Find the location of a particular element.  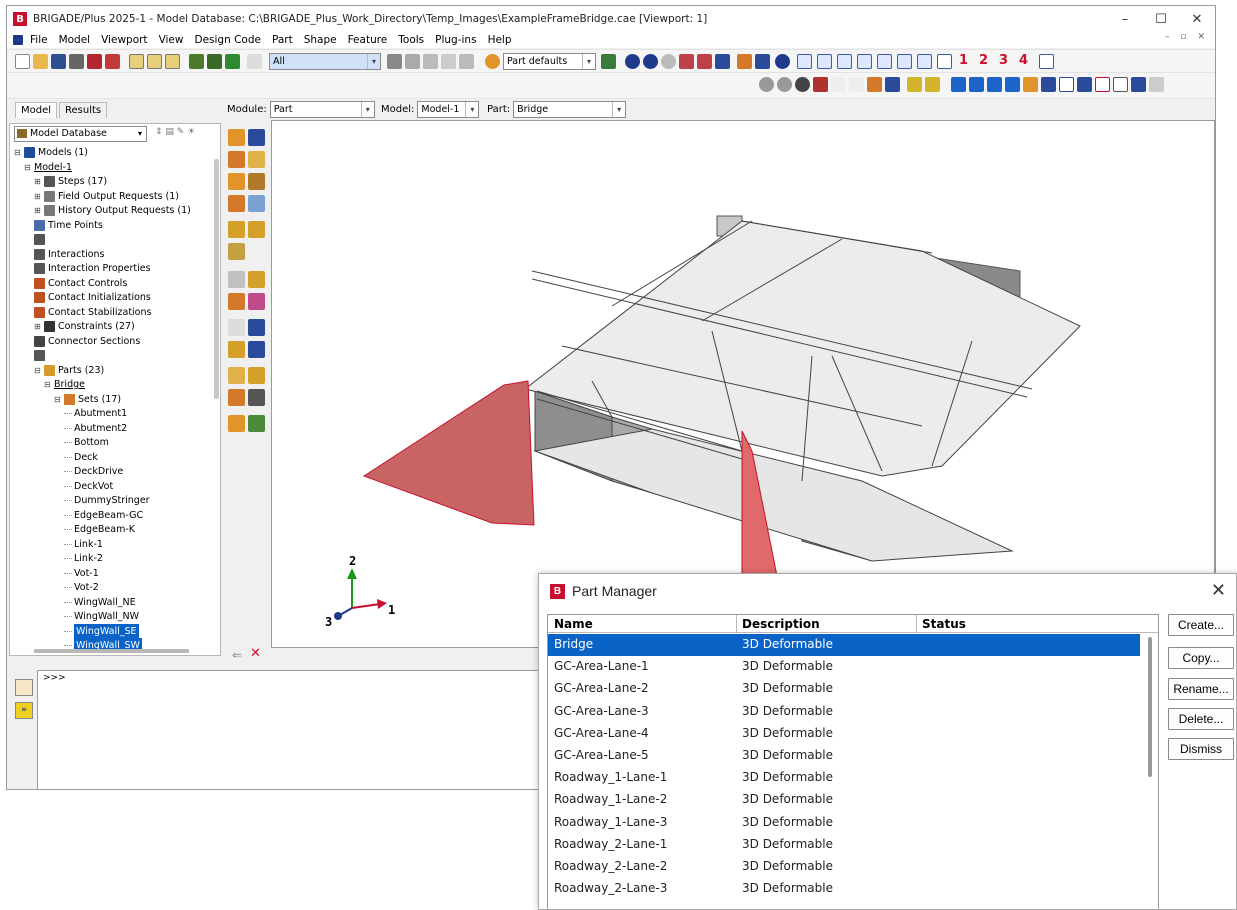

render-hidden-icon is located at coordinates (214, 61).